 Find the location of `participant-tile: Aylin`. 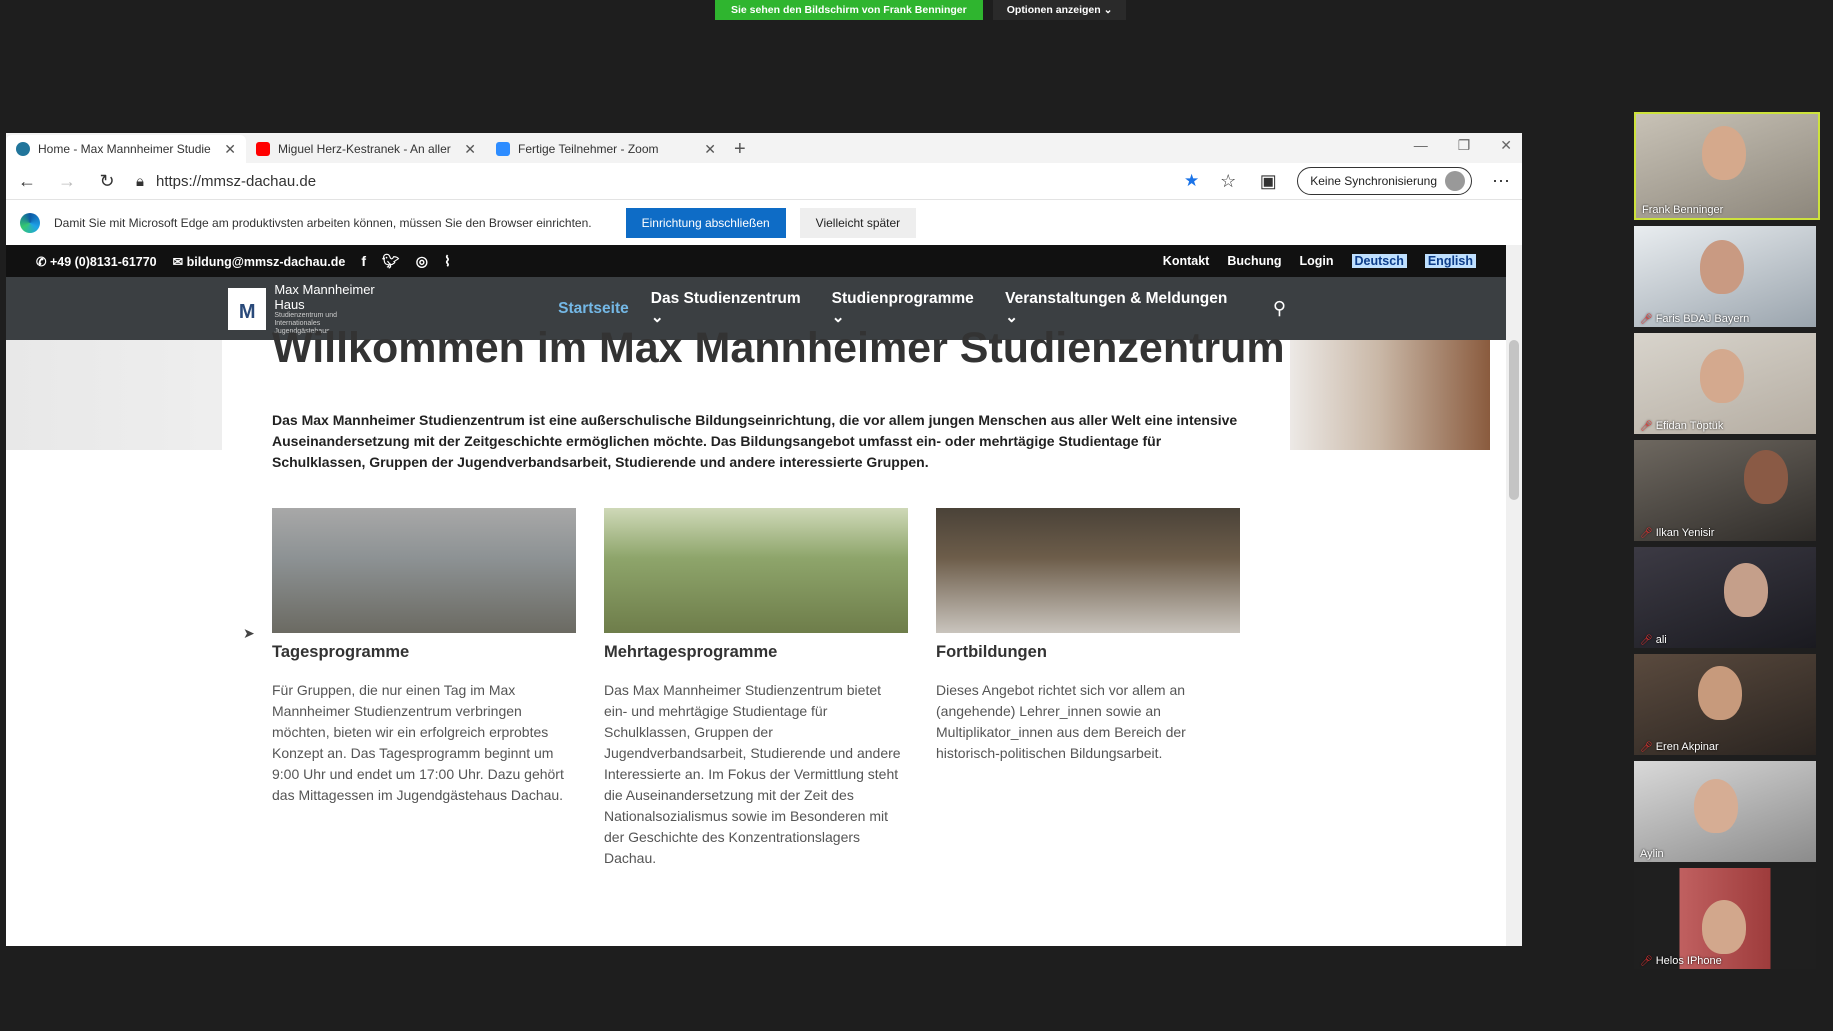

participant-tile: Aylin is located at coordinates (1725, 811).